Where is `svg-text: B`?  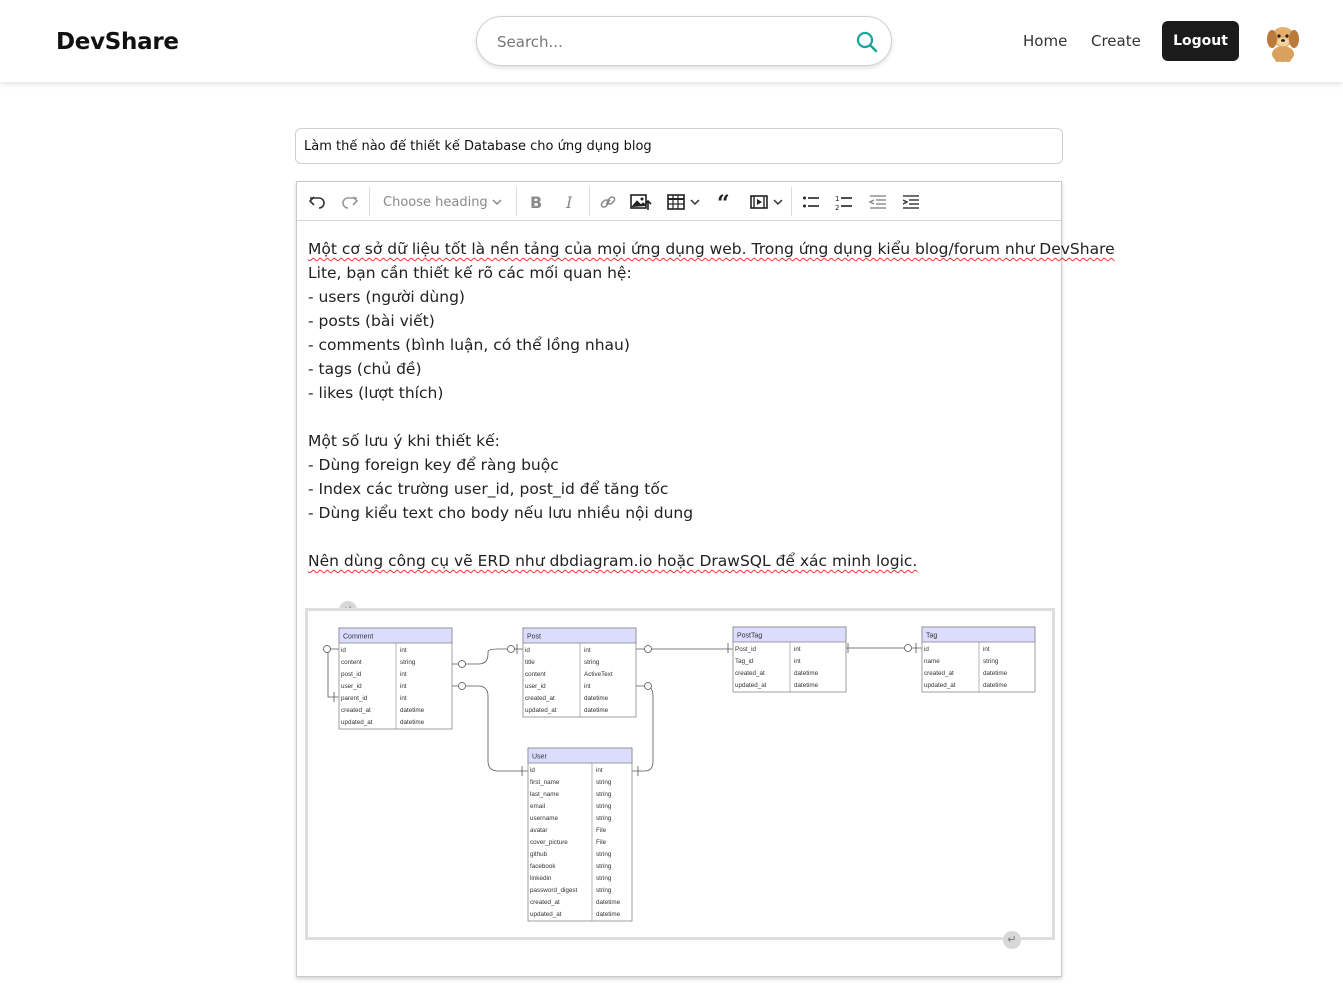 svg-text: B is located at coordinates (536, 202).